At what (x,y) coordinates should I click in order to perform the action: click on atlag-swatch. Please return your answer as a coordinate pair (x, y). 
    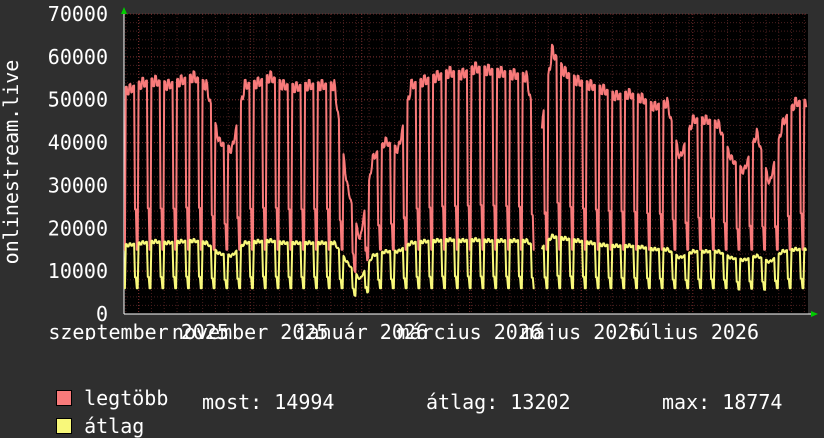
    Looking at the image, I should click on (64, 426).